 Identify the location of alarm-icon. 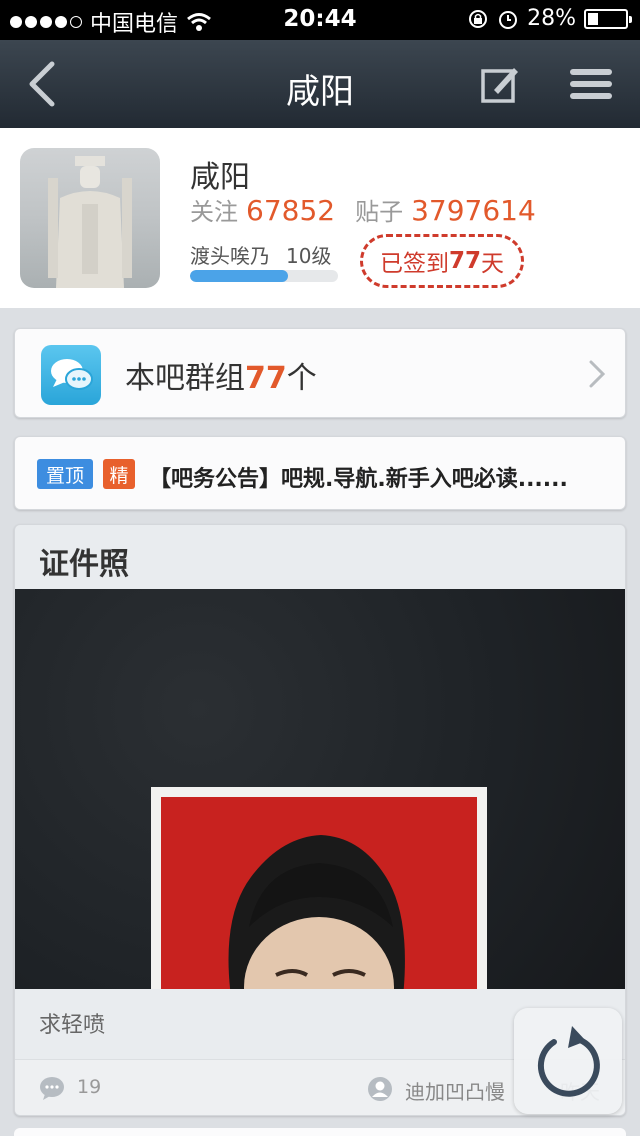
(508, 19).